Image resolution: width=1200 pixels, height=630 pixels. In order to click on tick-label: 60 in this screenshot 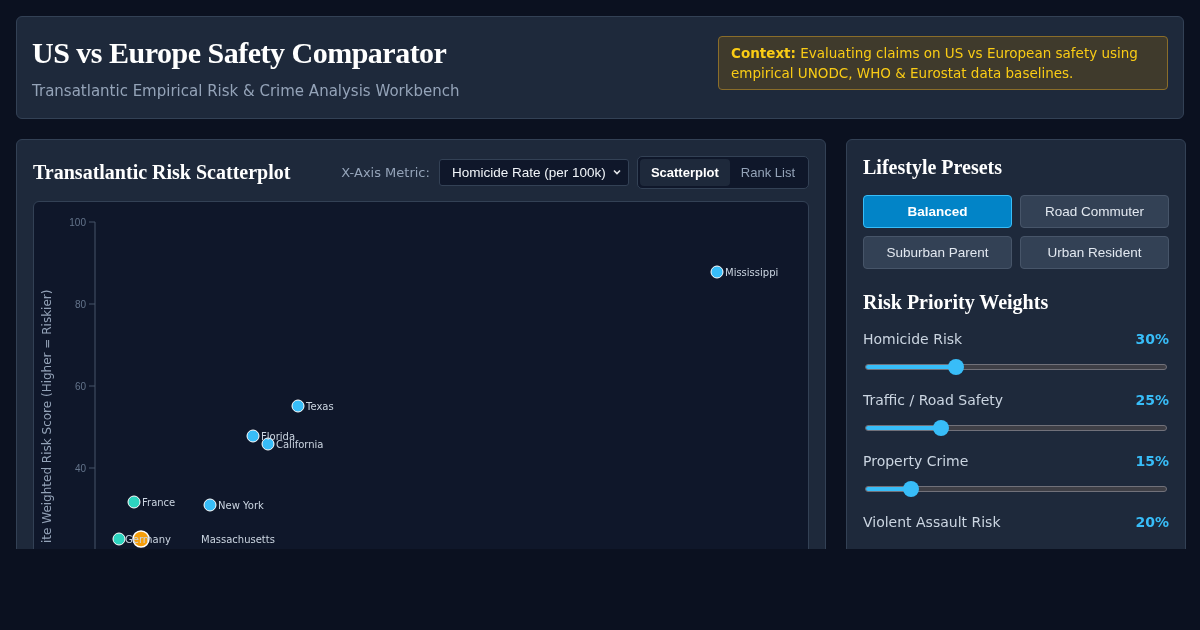, I will do `click(80, 386)`.